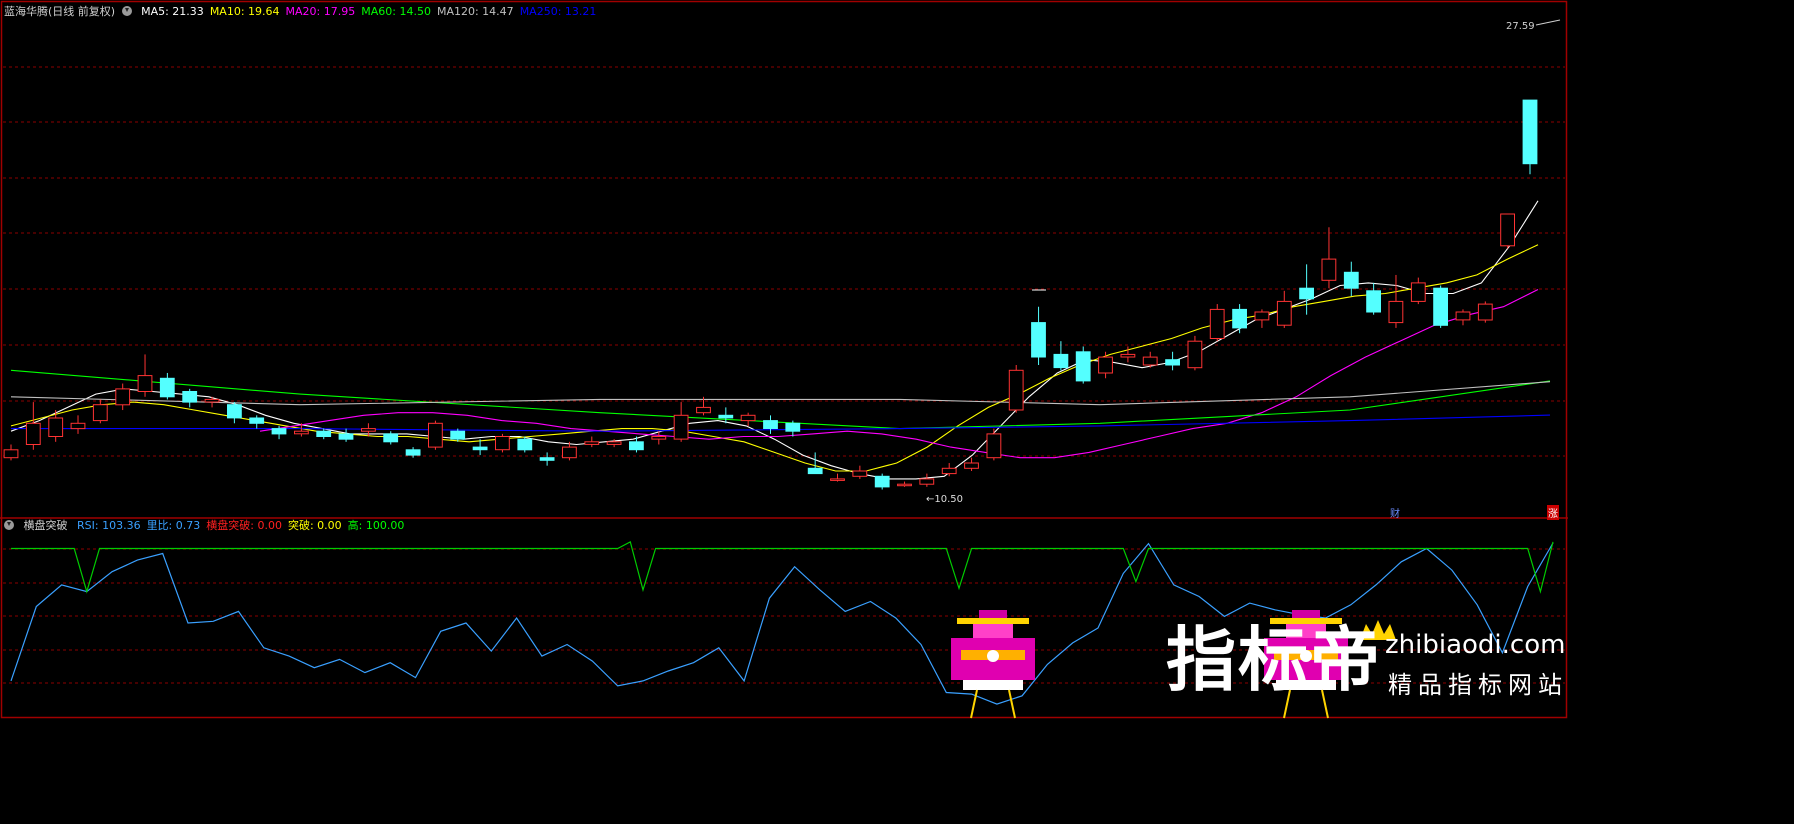 The image size is (1794, 824). What do you see at coordinates (314, 525) in the screenshot?
I see `legend-tupo: 突破: 0.00` at bounding box center [314, 525].